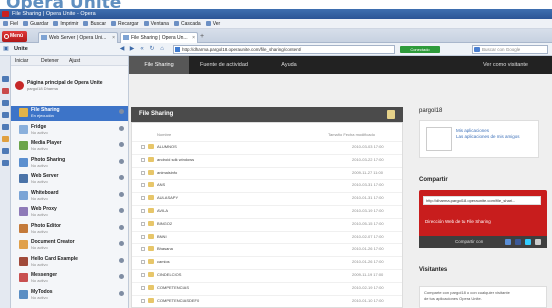 This screenshot has height=308, width=552. Describe the element at coordinates (508, 242) in the screenshot. I see `email-share-icon` at that location.